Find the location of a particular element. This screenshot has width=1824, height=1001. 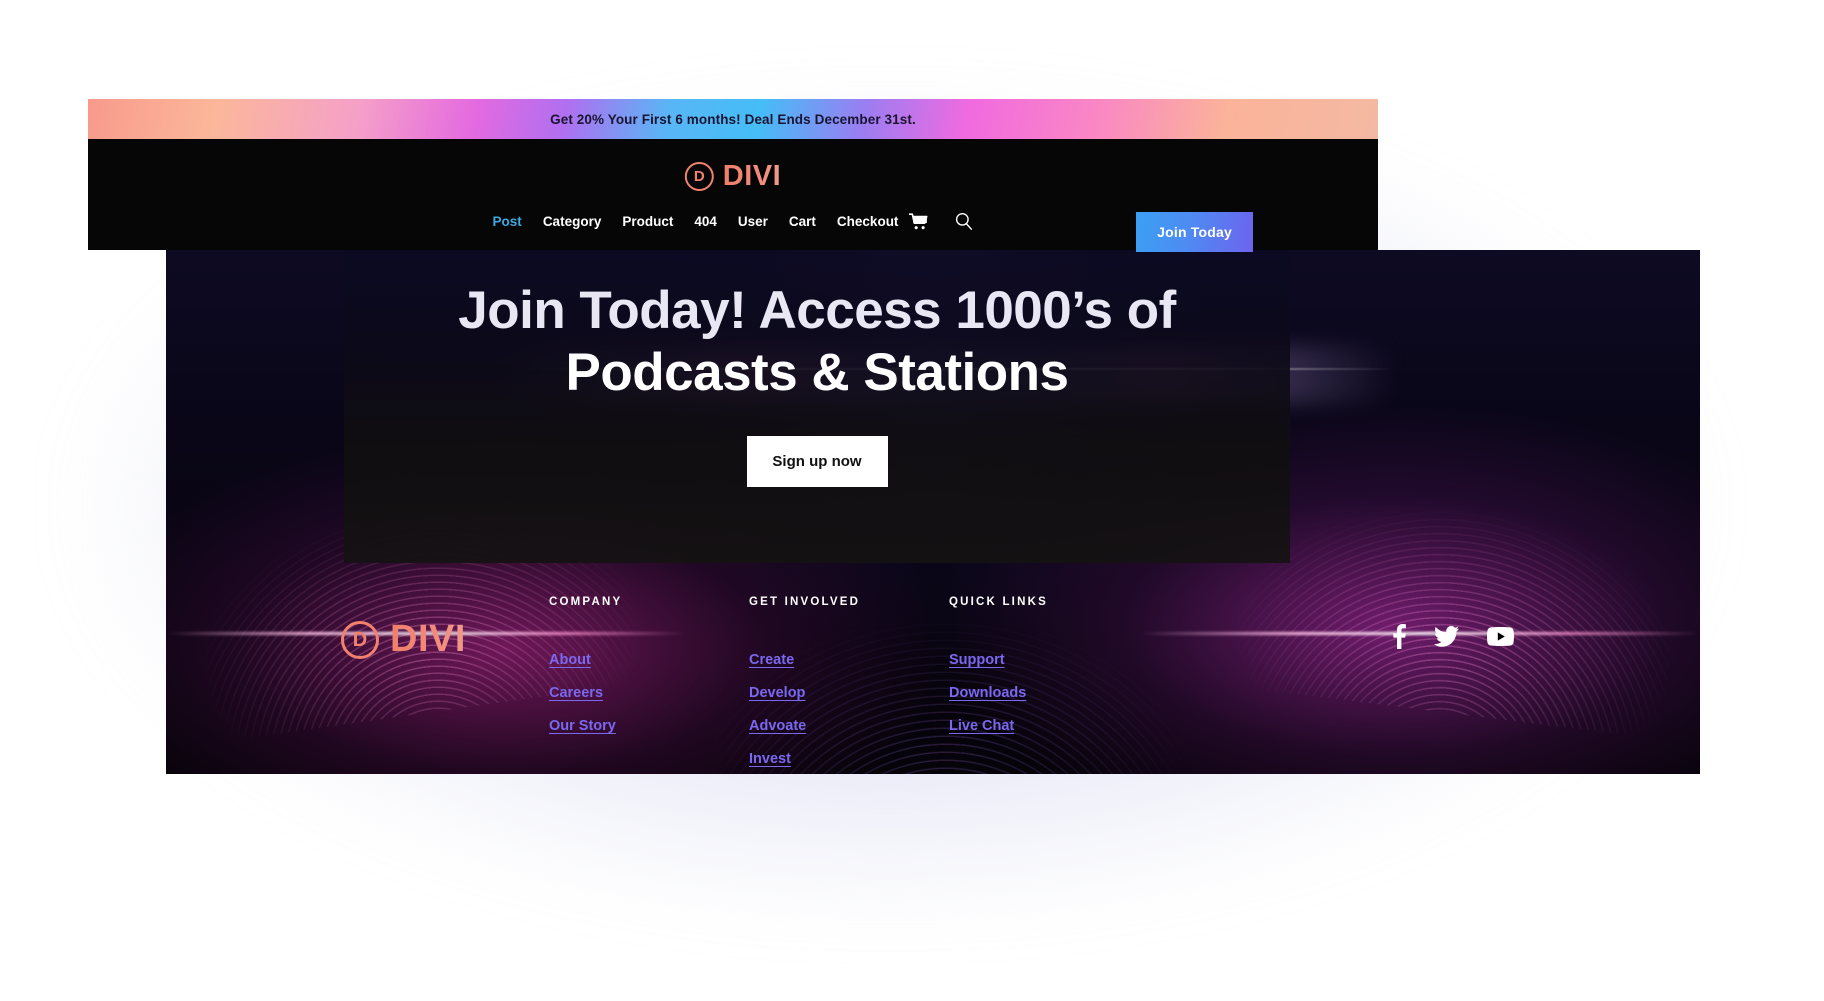

footer-link-about: About is located at coordinates (570, 660).